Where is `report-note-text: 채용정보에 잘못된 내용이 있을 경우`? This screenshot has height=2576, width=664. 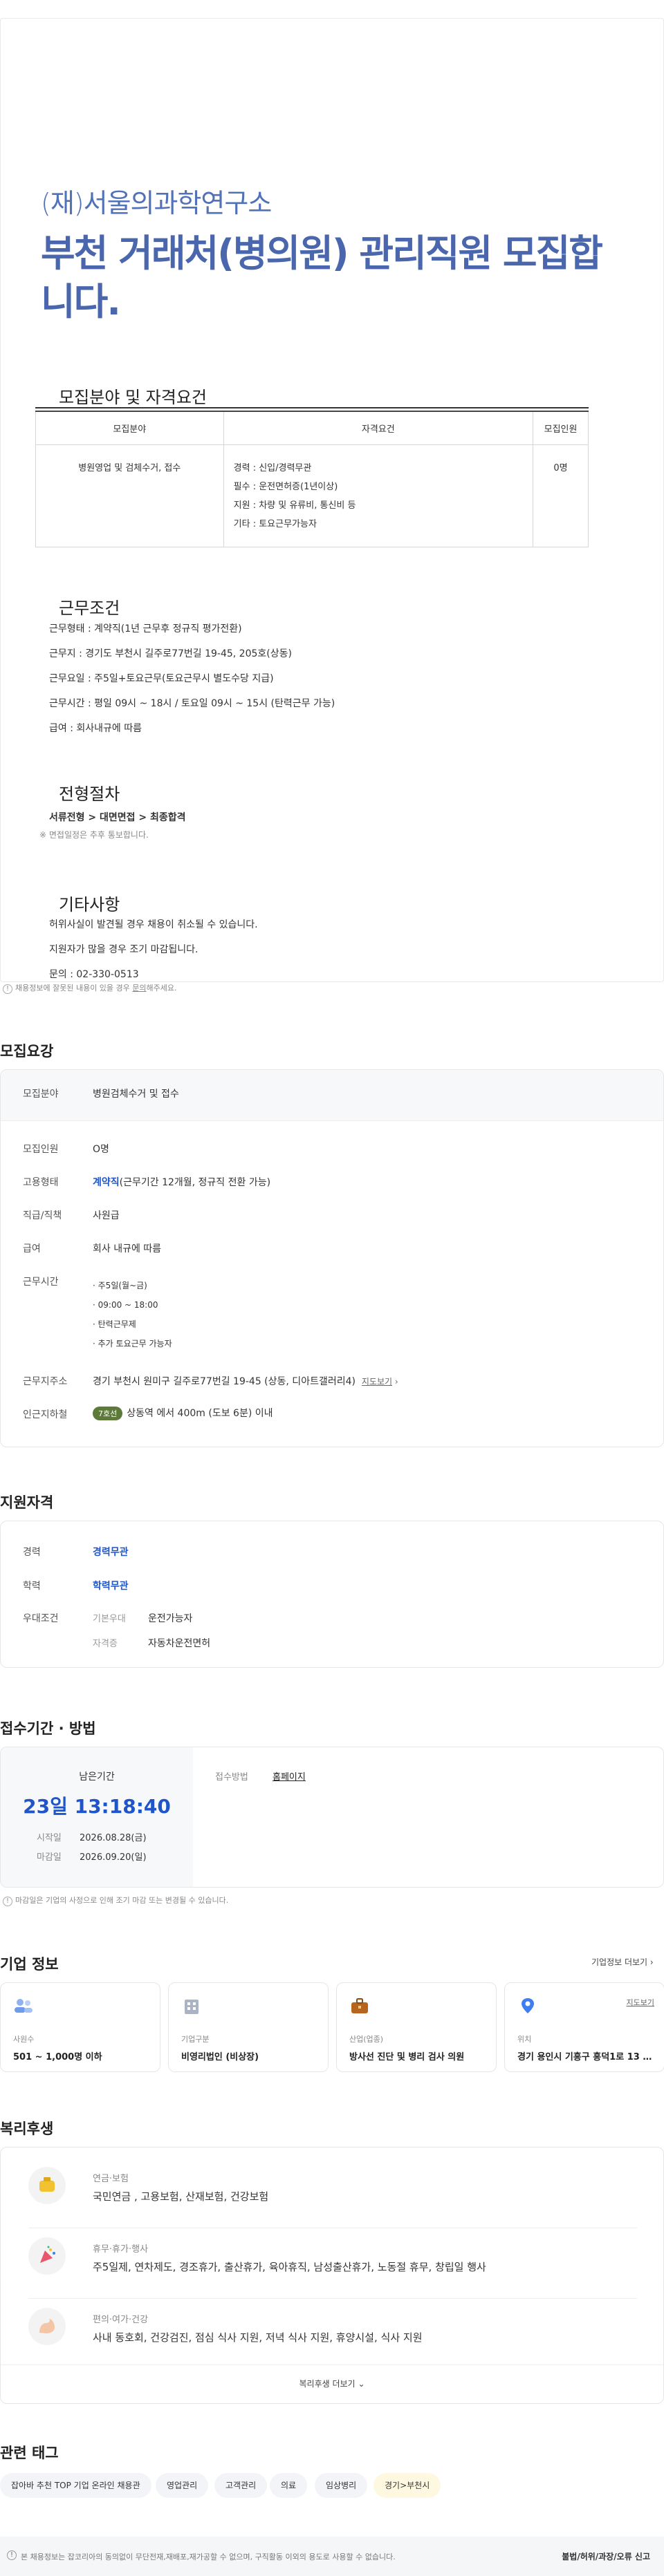
report-note-text: 채용정보에 잘못된 내용이 있을 경우 is located at coordinates (74, 988).